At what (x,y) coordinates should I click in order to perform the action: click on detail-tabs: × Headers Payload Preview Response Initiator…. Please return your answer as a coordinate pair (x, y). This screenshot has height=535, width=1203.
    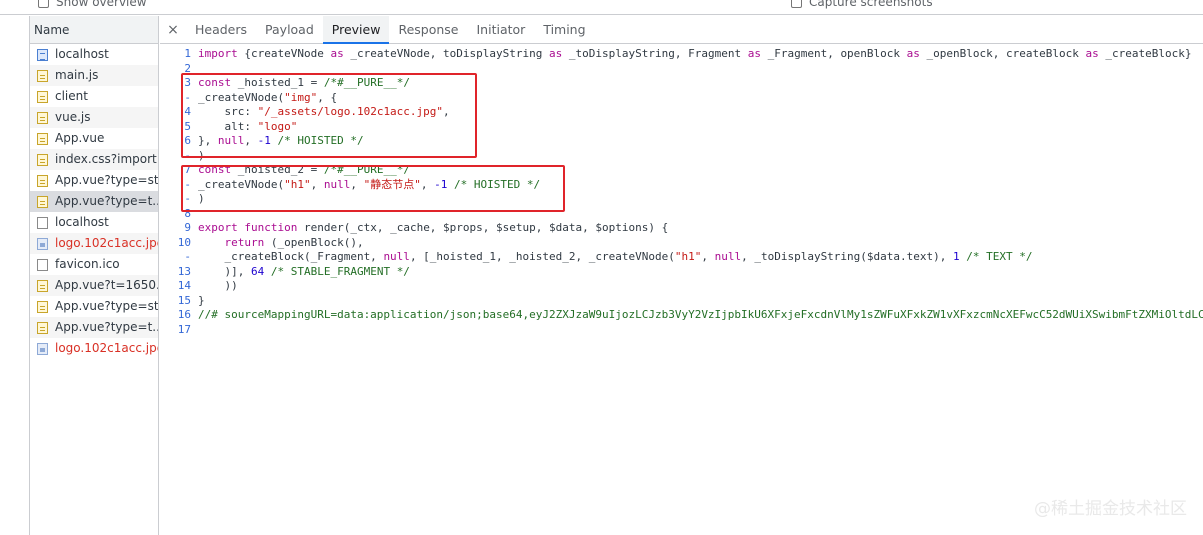
    Looking at the image, I should click on (681, 30).